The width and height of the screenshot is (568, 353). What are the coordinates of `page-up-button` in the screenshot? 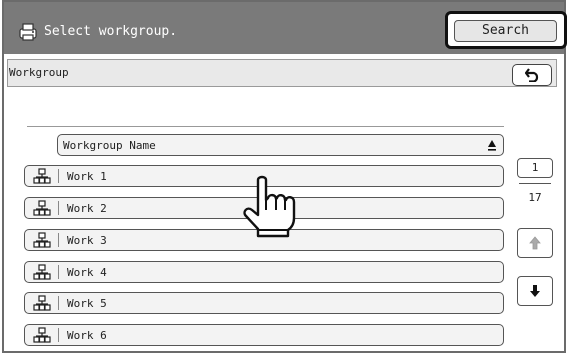 It's located at (535, 243).